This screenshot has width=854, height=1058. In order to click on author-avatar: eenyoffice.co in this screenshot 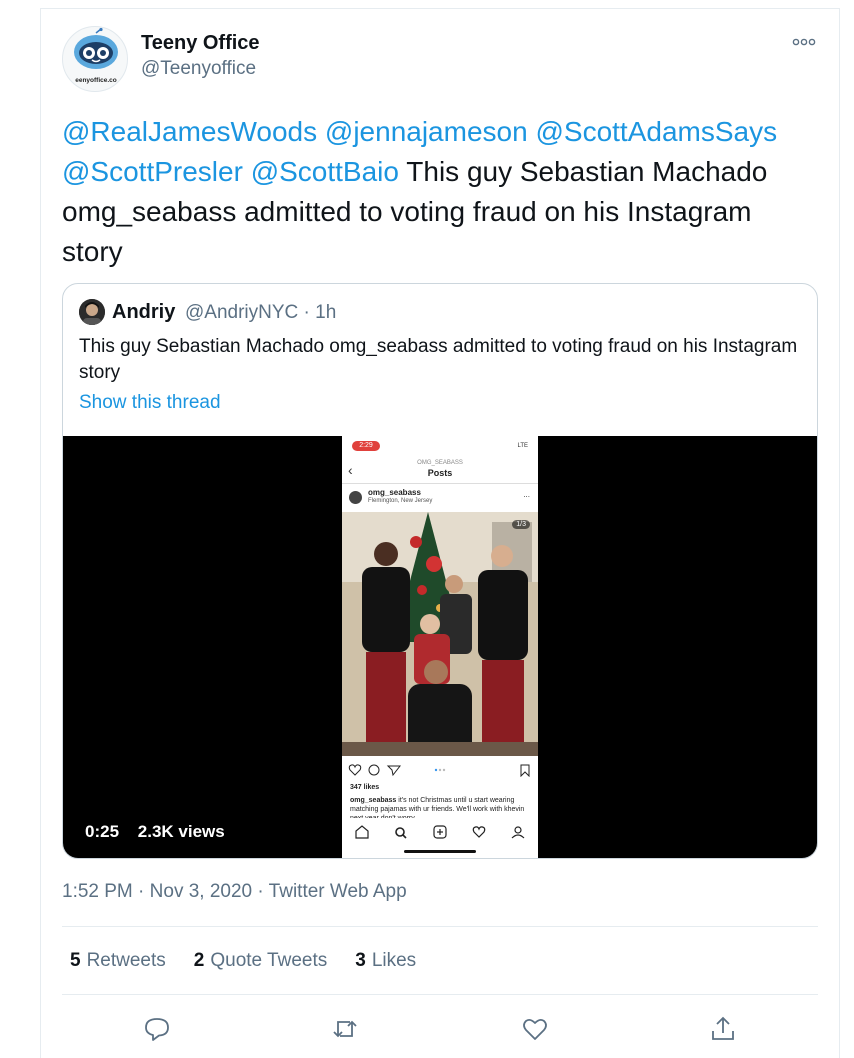, I will do `click(95, 59)`.